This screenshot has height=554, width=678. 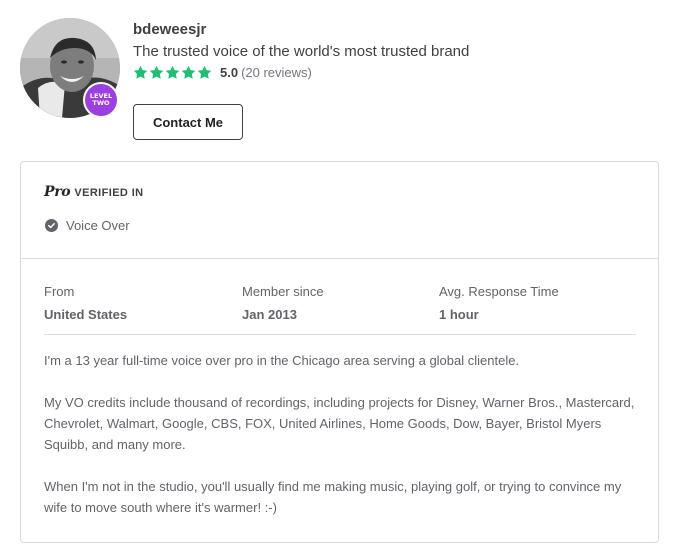 What do you see at coordinates (70, 68) in the screenshot?
I see `avatar-container: LEVEL TWO` at bounding box center [70, 68].